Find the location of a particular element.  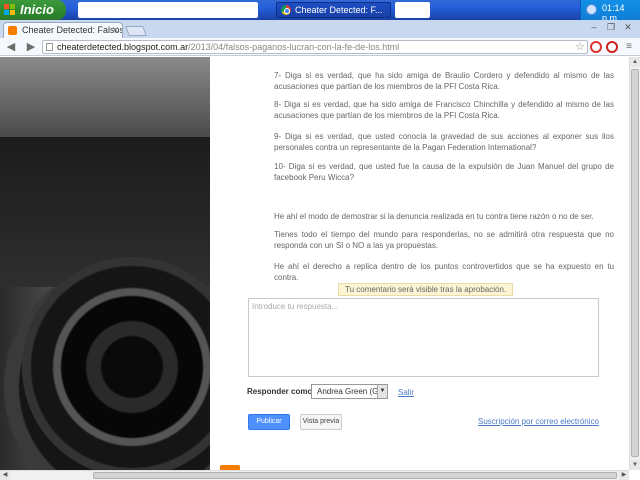

vertical-scrollbar: ▲ ▼ is located at coordinates (634, 263).